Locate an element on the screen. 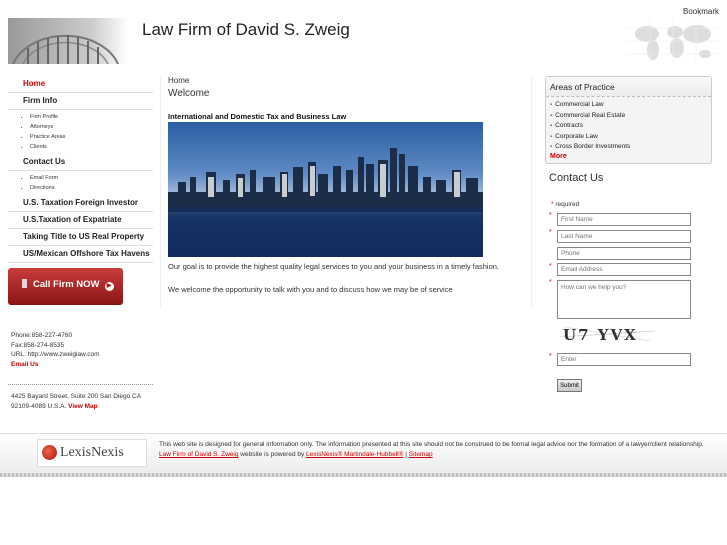 This screenshot has width=727, height=545. phone-icon is located at coordinates (24, 283).